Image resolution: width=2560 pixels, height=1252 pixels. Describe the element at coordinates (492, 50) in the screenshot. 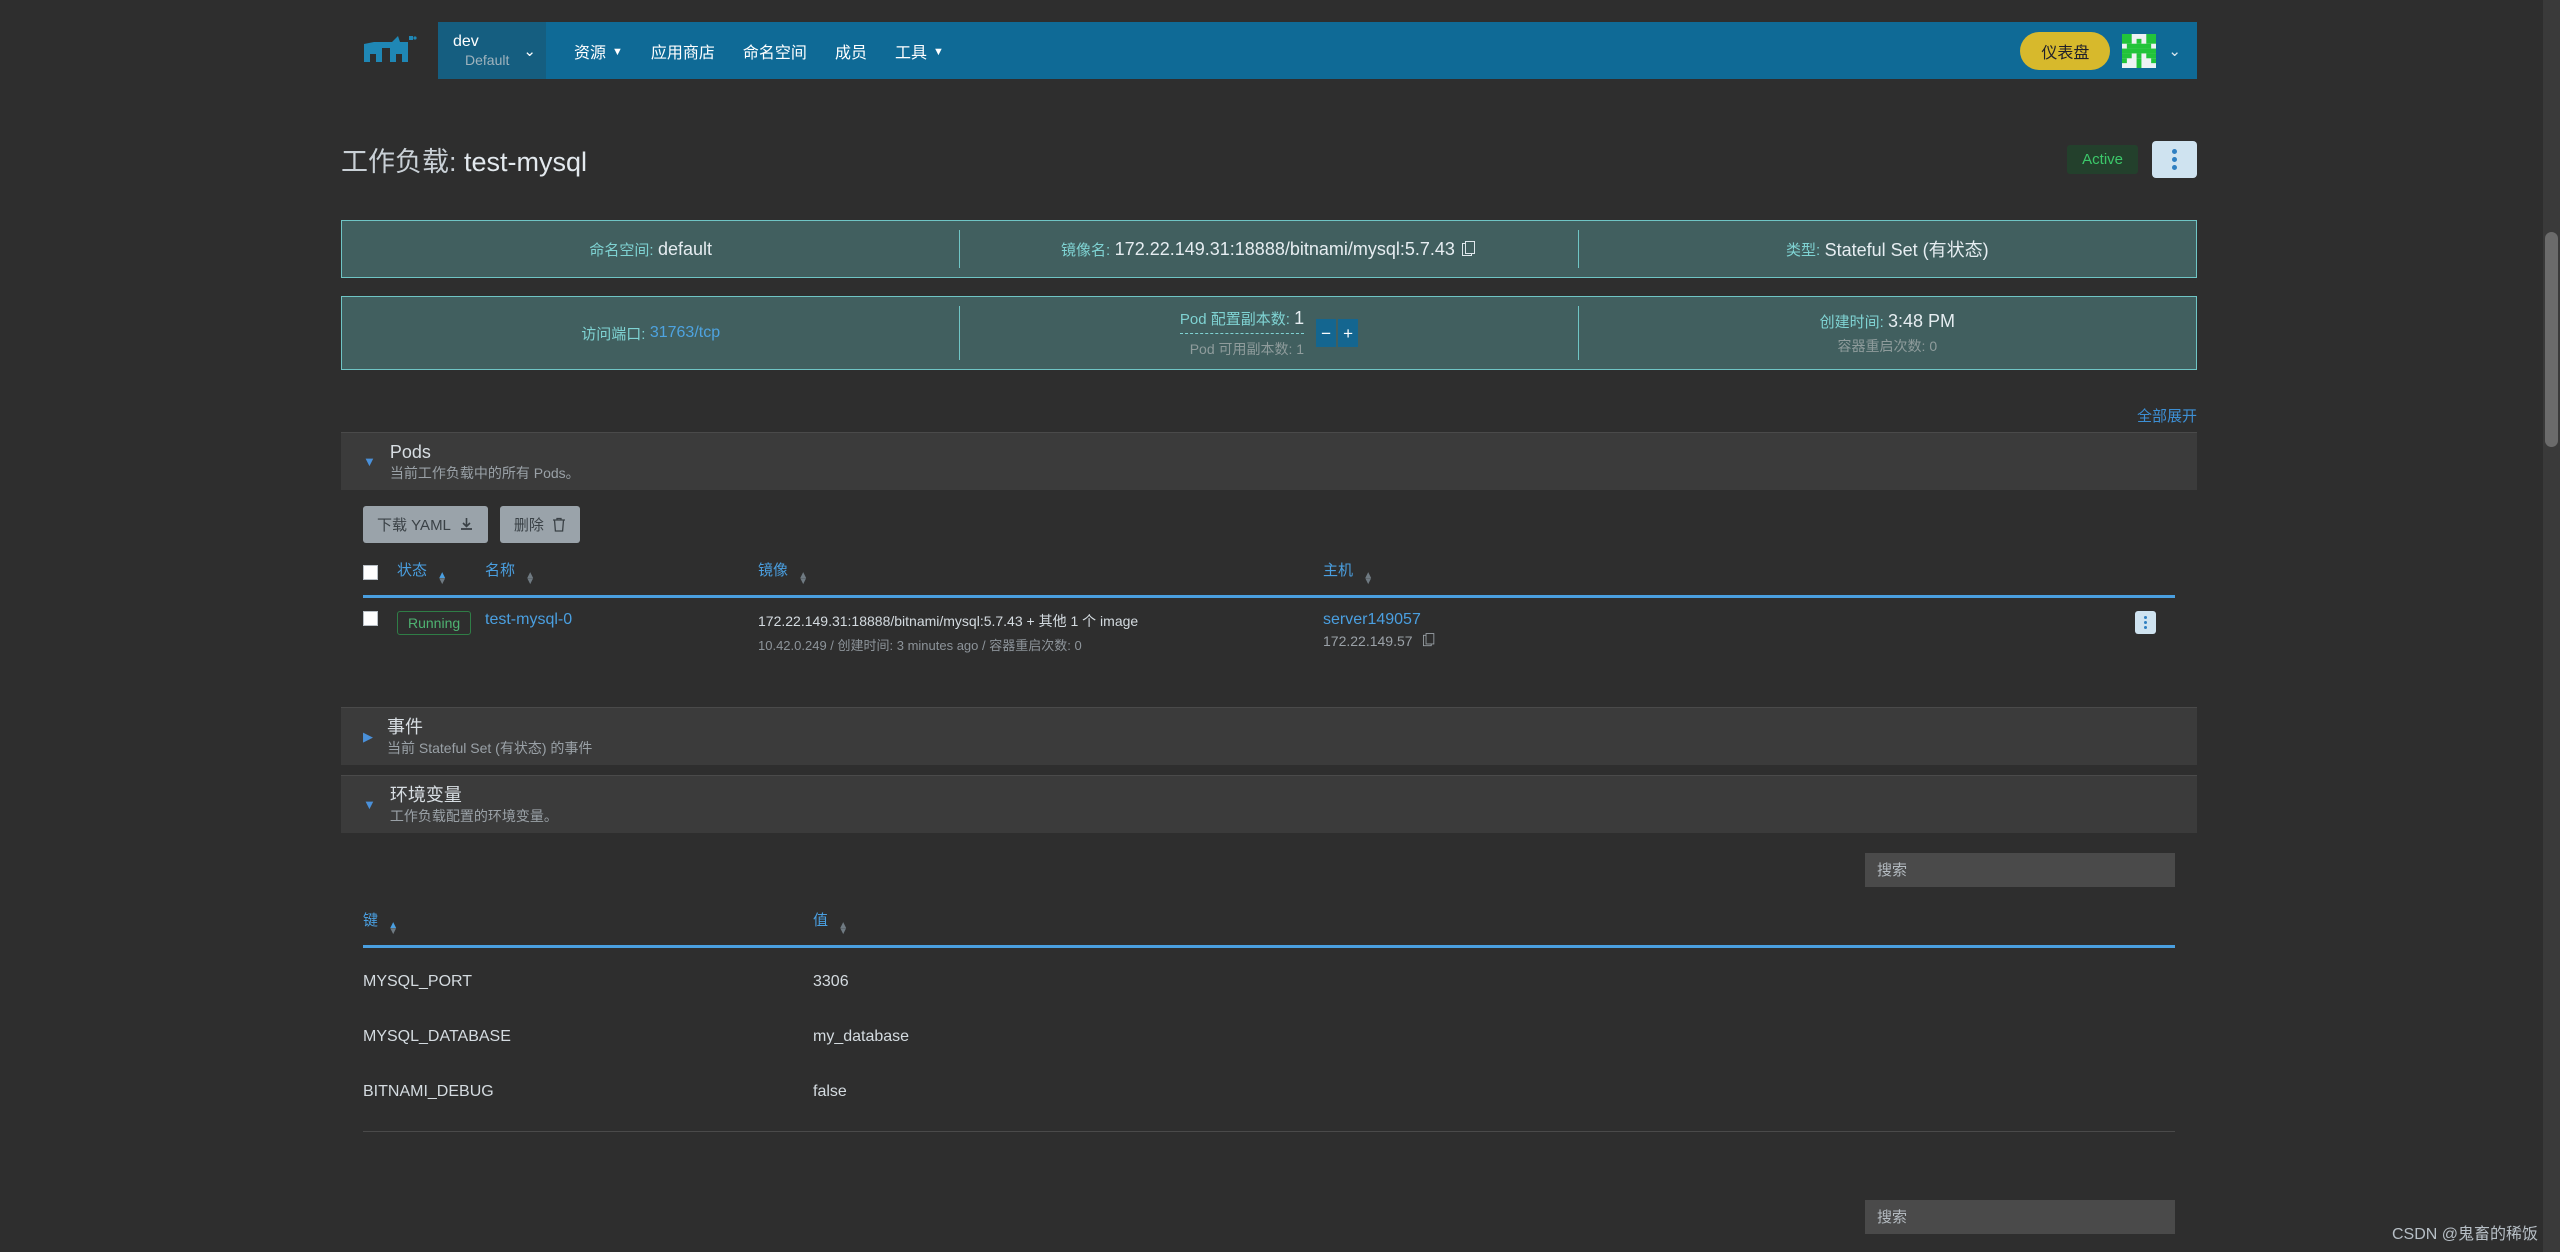

I see `cluster-selector: dev Default ⌄` at that location.